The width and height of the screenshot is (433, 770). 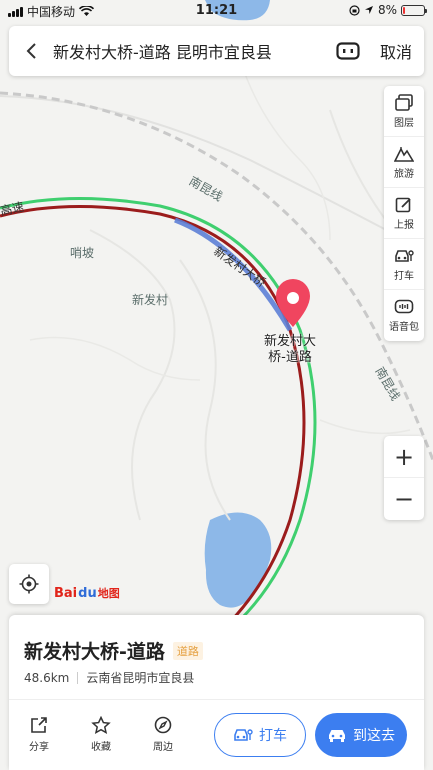 I want to click on zoom-control: + −, so click(x=404, y=478).